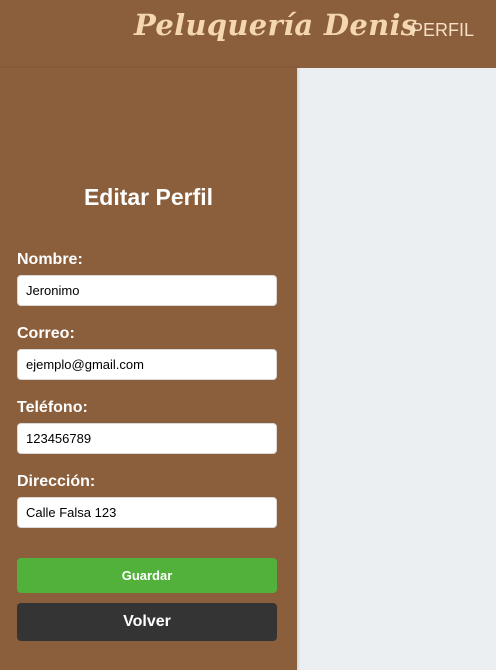 Image resolution: width=496 pixels, height=670 pixels. I want to click on phone-label: Teléfono:, so click(52, 407).